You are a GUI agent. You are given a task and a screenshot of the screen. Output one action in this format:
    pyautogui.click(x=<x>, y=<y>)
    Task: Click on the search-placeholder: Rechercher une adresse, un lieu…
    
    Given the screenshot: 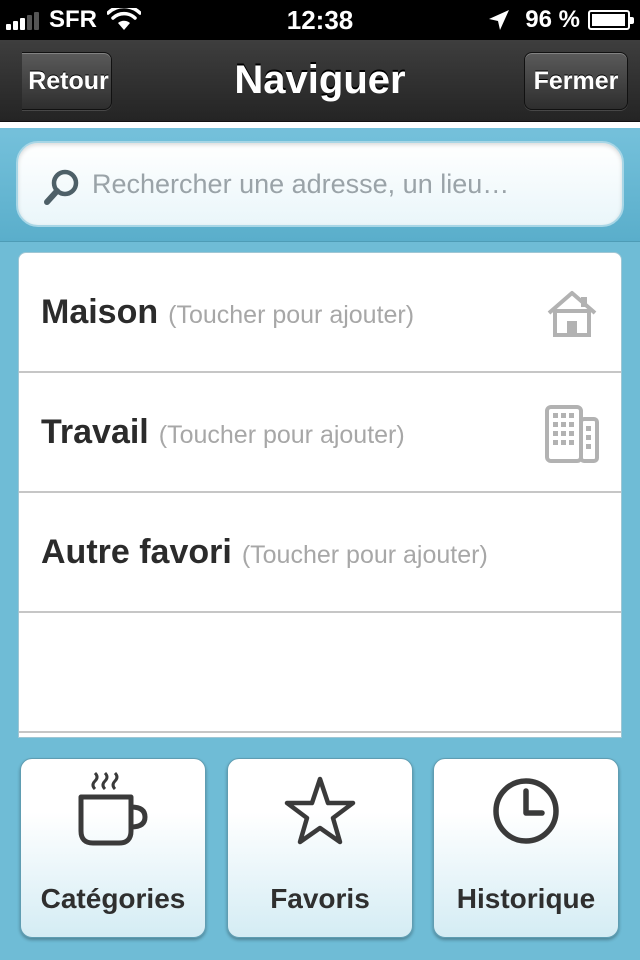 What is the action you would take?
    pyautogui.click(x=301, y=184)
    